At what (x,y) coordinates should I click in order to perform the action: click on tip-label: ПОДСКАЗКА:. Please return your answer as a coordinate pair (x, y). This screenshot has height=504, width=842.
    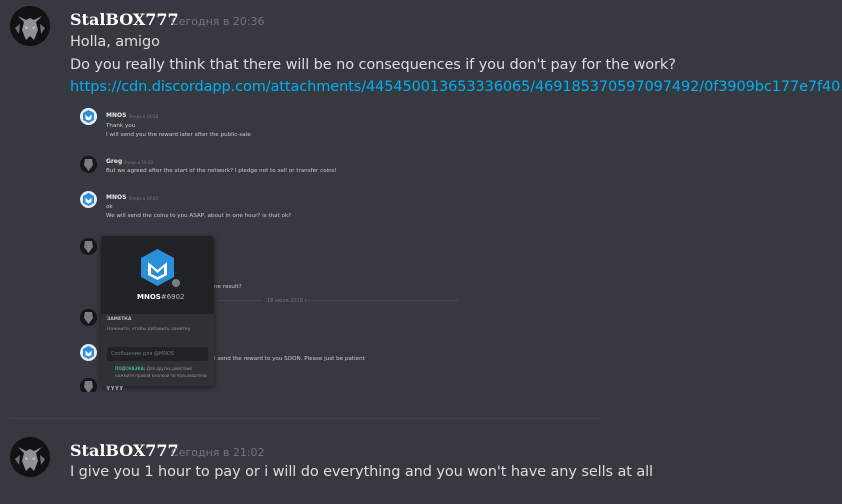
    Looking at the image, I should click on (130, 368).